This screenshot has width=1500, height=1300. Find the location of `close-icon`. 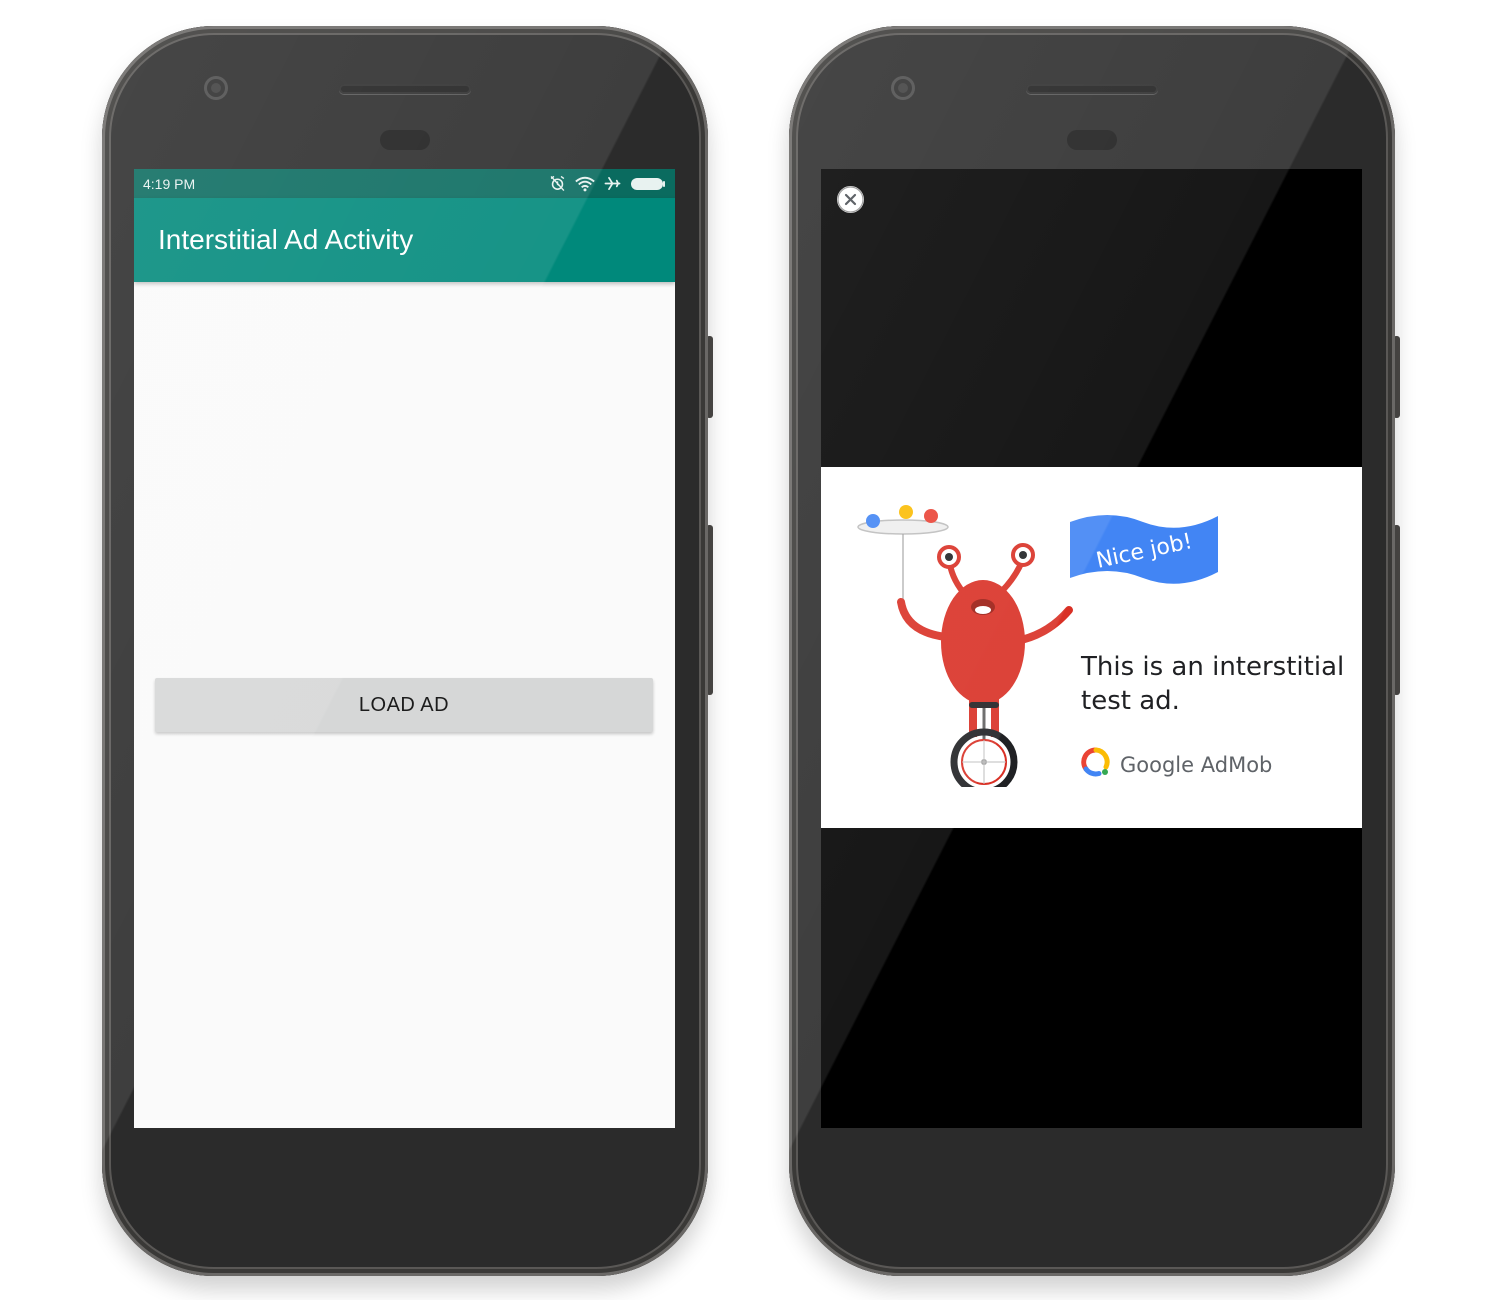

close-icon is located at coordinates (850, 199).